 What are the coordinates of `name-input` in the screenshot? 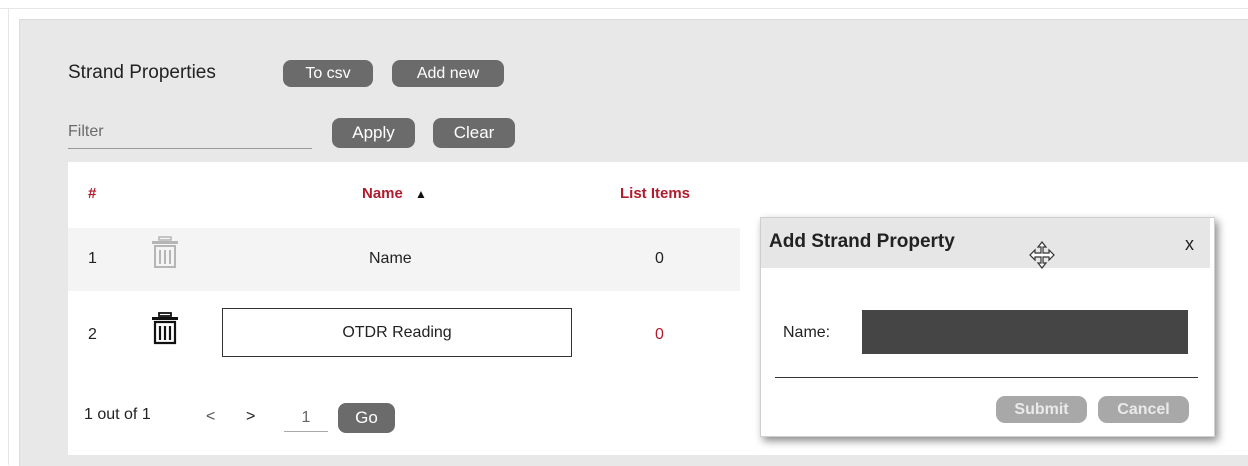 It's located at (1025, 332).